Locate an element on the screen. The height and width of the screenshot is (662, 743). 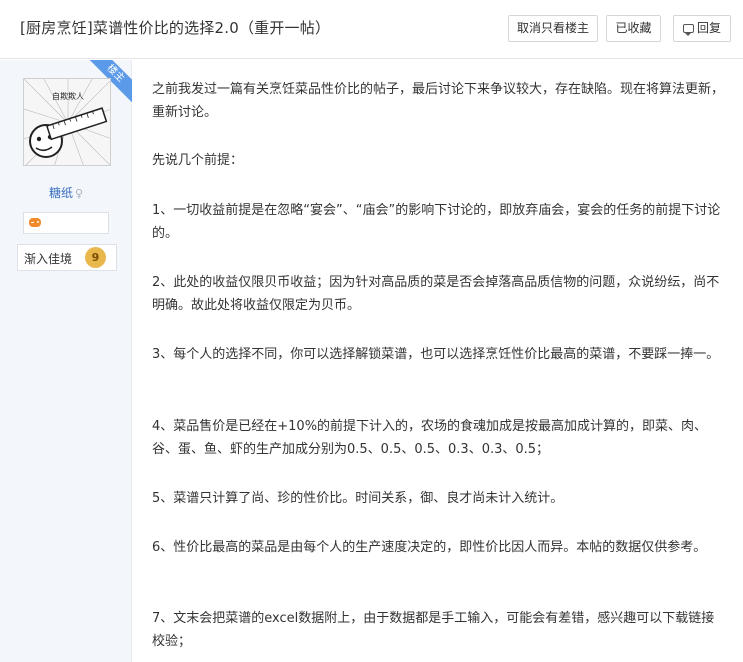
reply-button: 回复 is located at coordinates (702, 28).